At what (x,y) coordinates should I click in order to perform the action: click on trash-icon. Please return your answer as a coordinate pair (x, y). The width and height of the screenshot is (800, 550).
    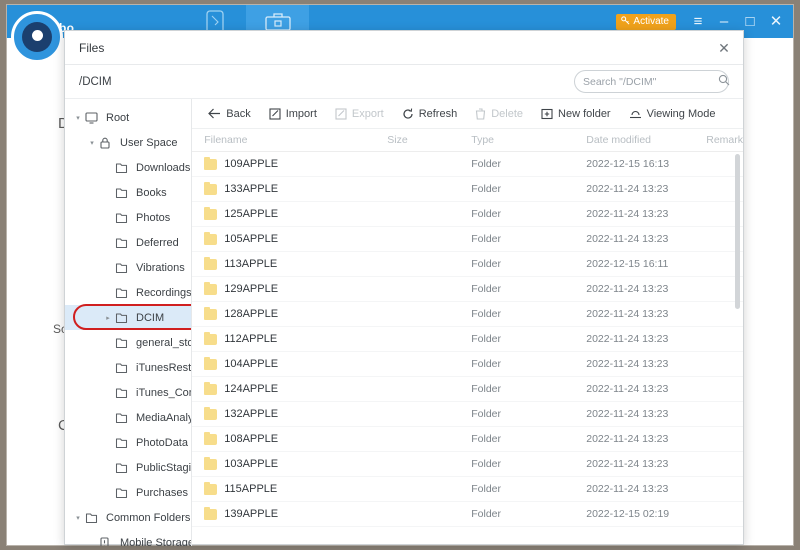
    Looking at the image, I should click on (480, 113).